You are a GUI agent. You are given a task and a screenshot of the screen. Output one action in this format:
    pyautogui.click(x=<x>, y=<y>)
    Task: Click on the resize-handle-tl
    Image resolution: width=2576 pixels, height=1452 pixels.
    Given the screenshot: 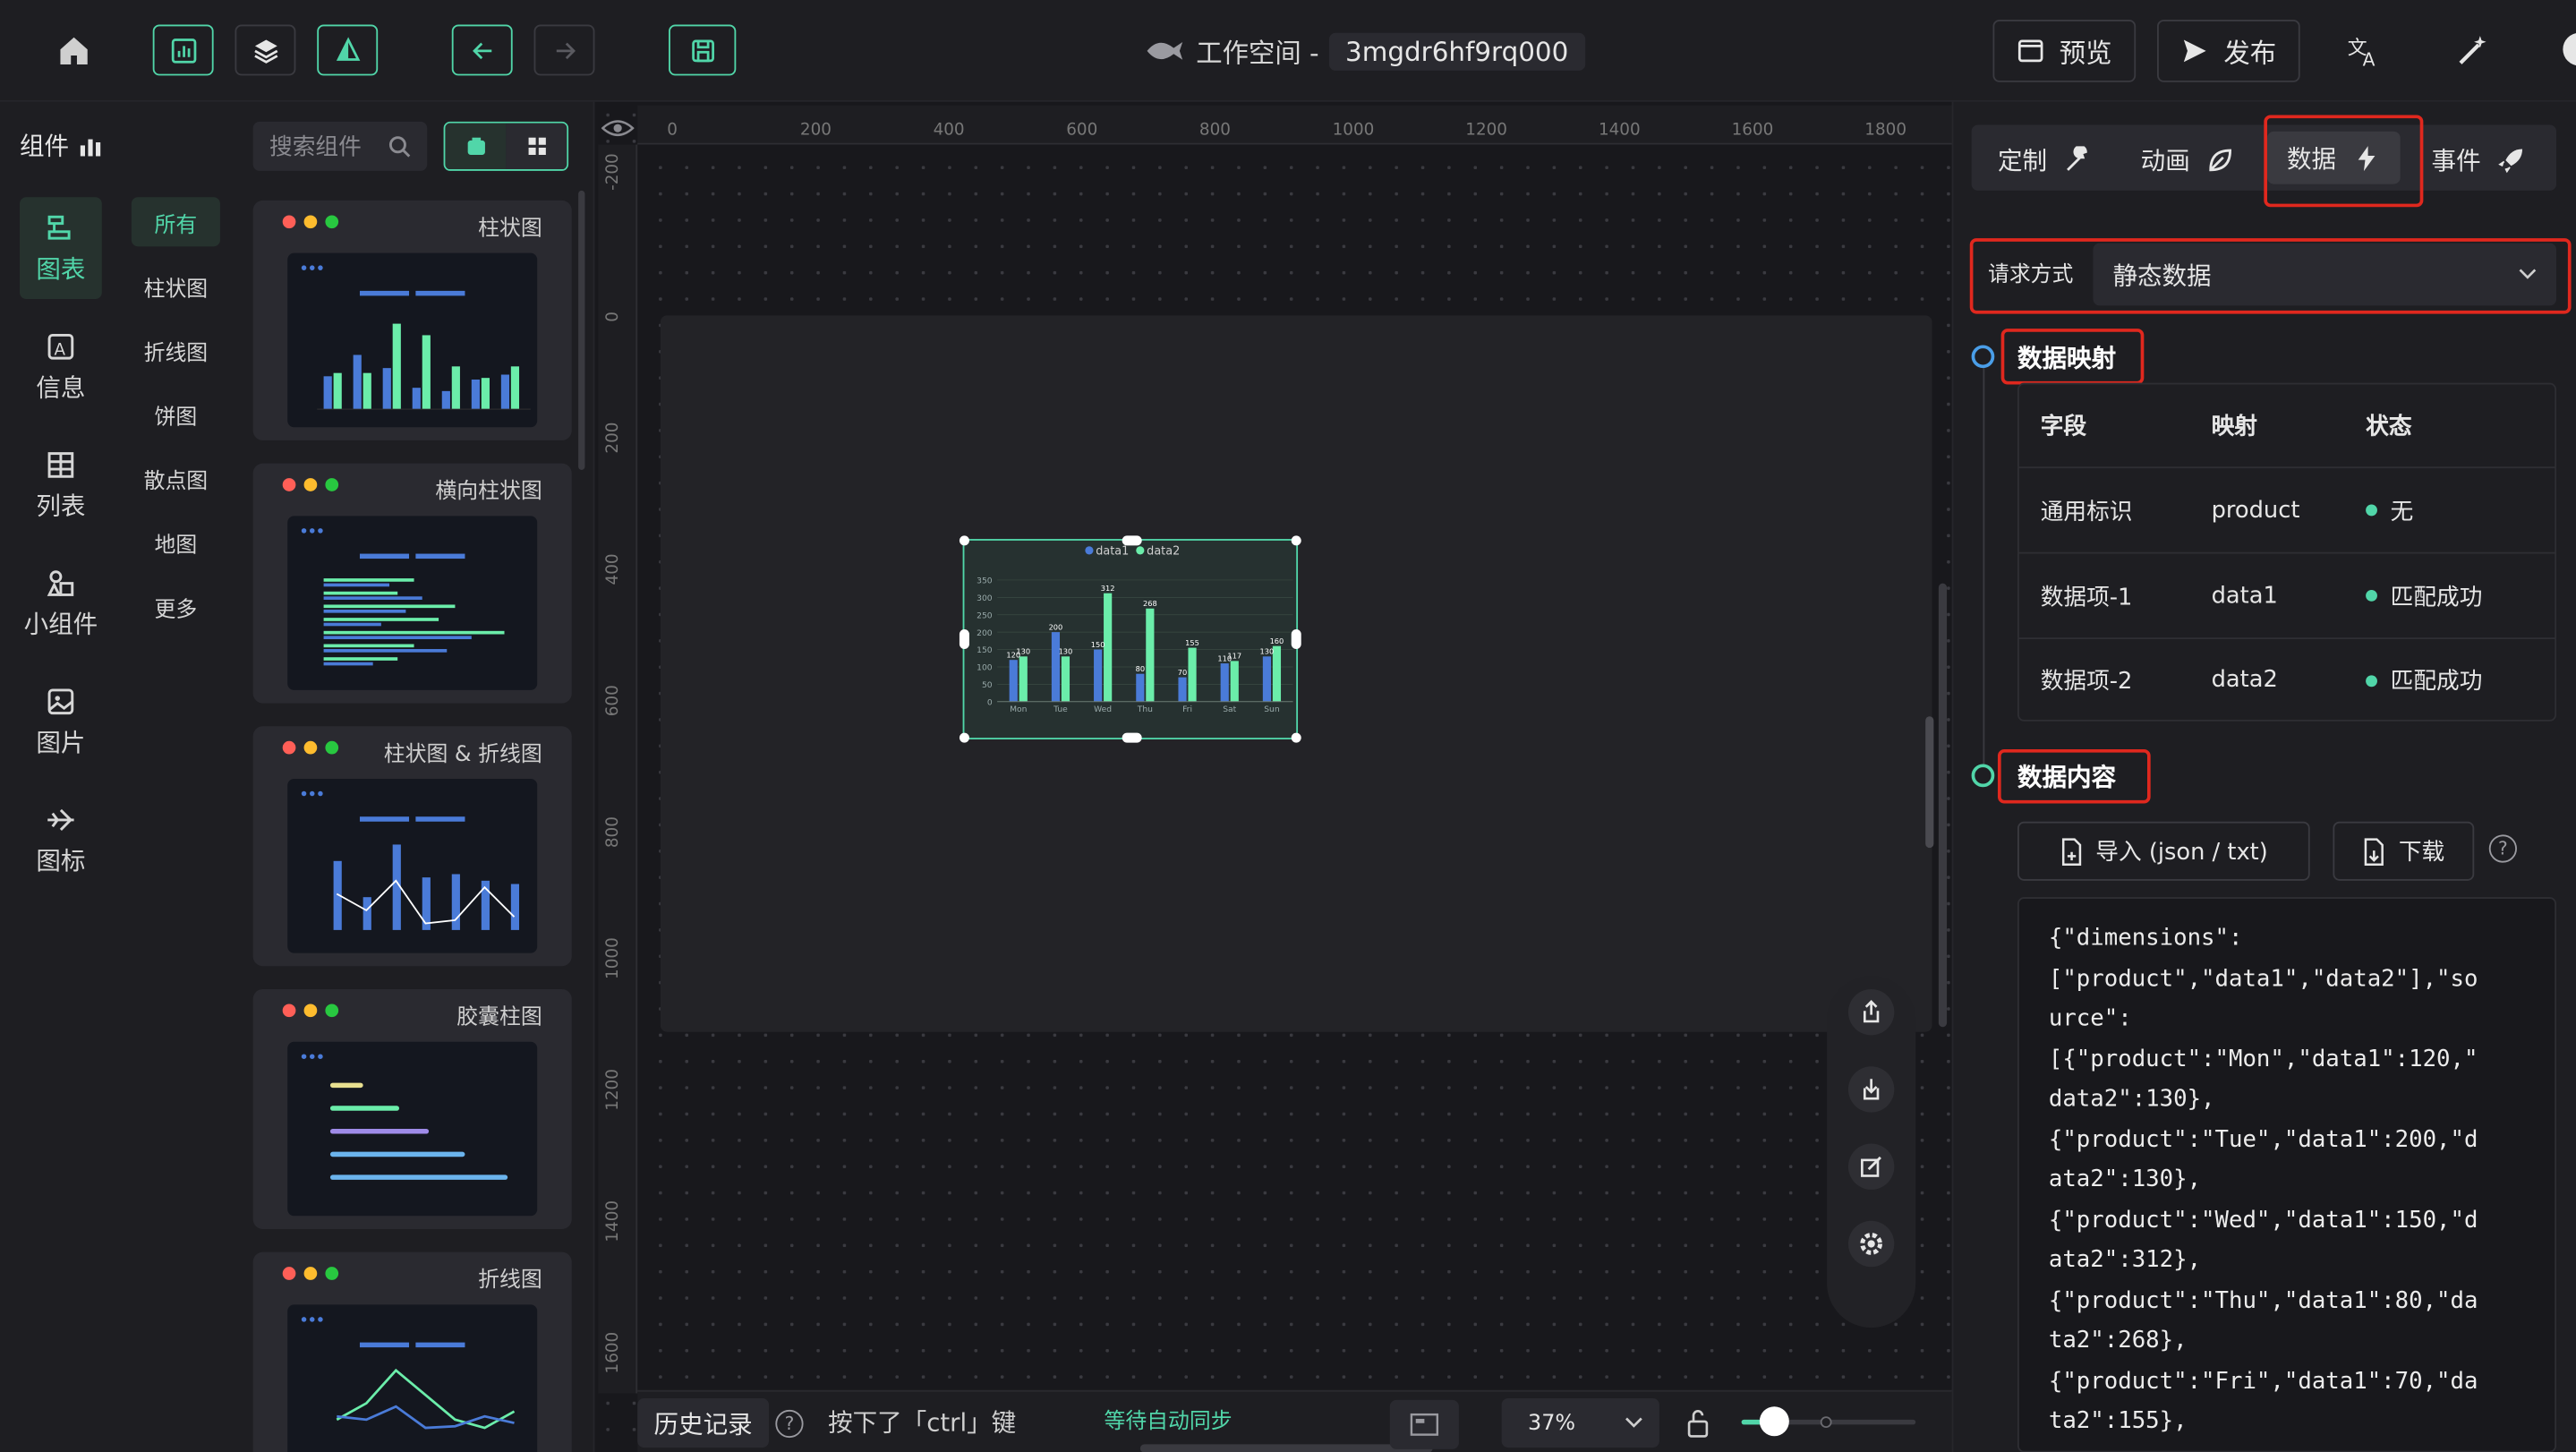 What is the action you would take?
    pyautogui.click(x=964, y=540)
    